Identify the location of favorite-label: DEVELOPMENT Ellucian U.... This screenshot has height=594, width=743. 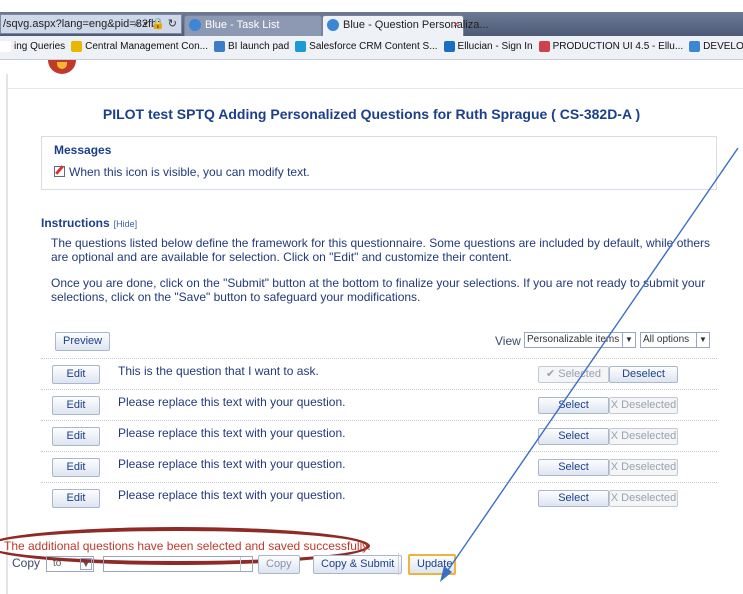
(723, 46).